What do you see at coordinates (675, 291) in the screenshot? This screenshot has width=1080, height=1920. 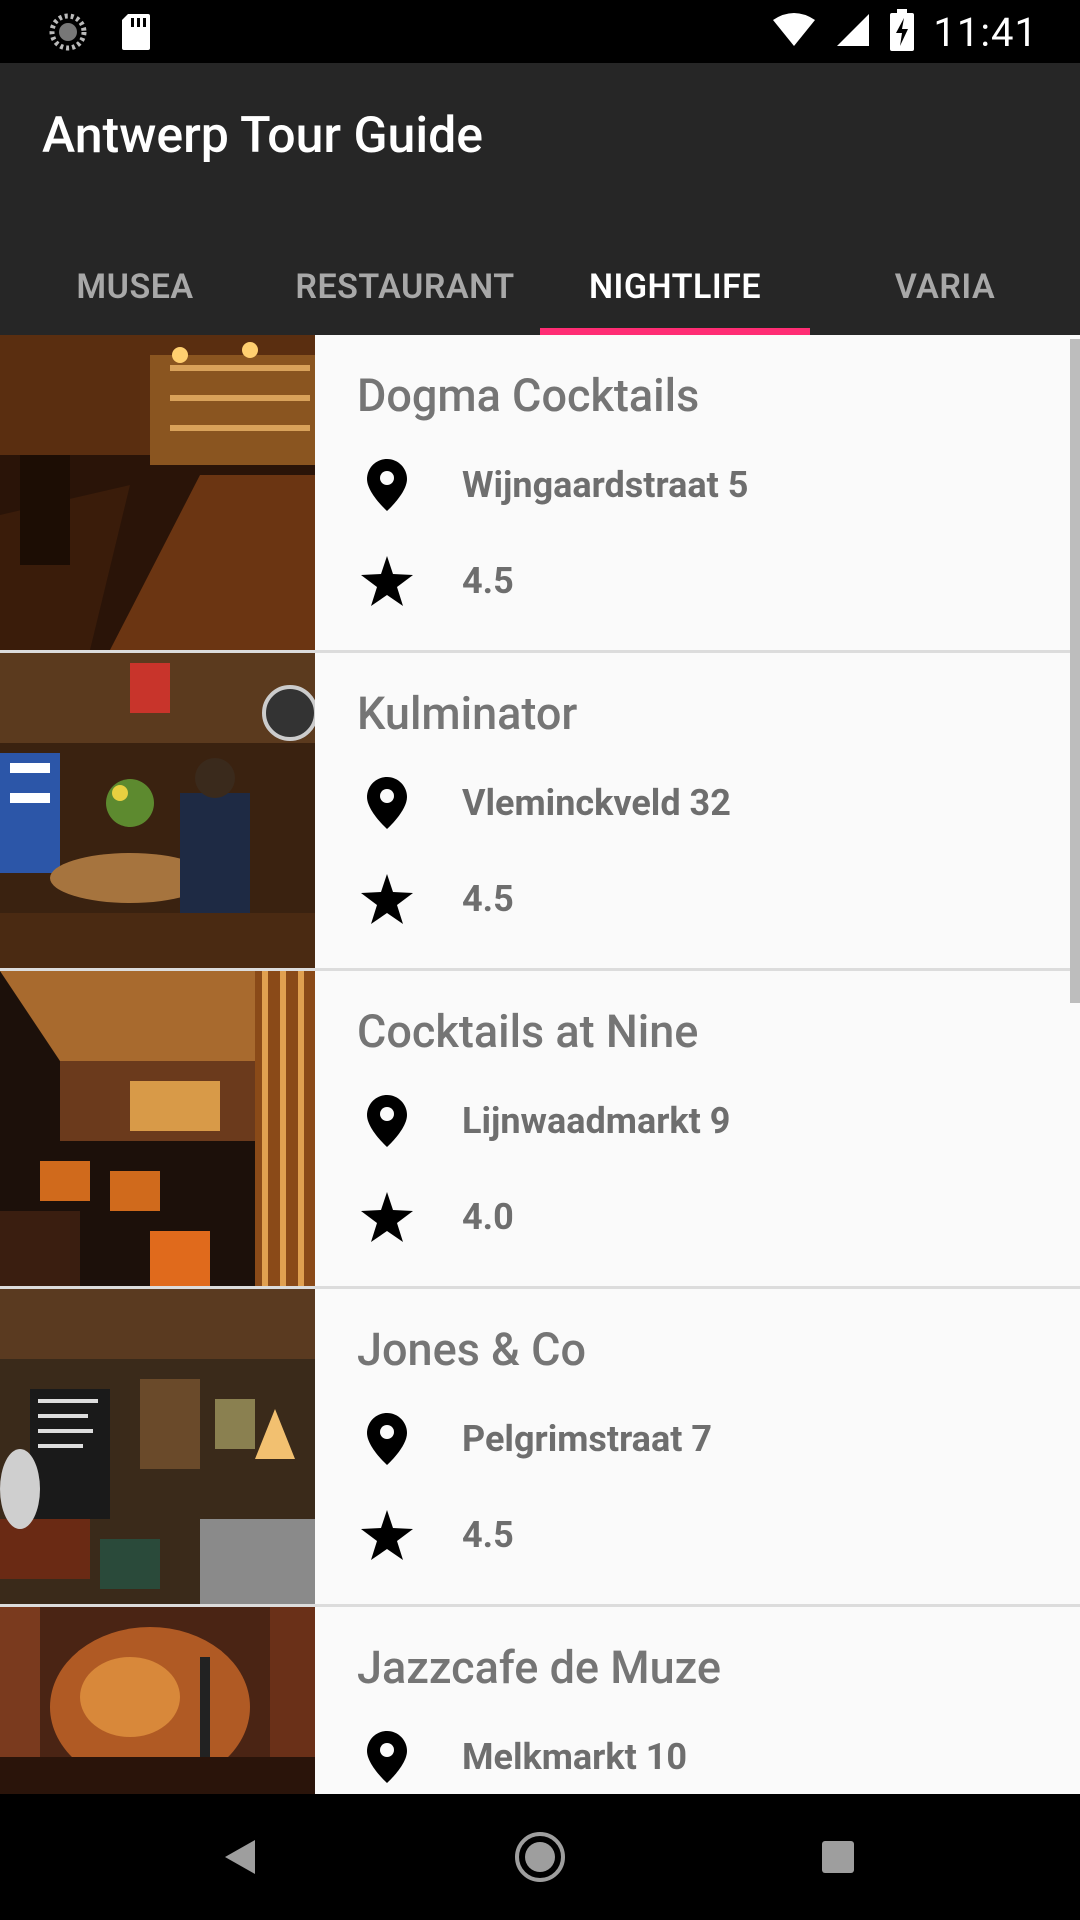 I see `tab-nightlife: NIGHTLIFE` at bounding box center [675, 291].